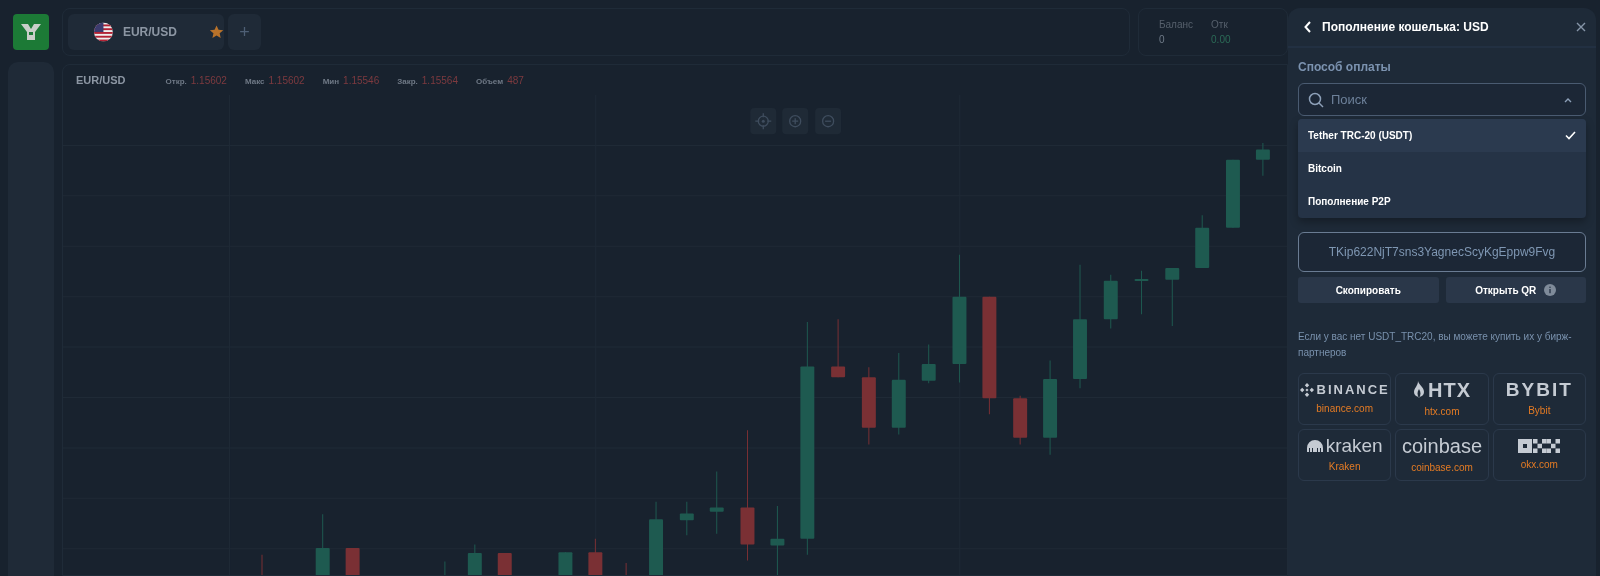  I want to click on qr-button: Открыть QR, so click(1515, 290).